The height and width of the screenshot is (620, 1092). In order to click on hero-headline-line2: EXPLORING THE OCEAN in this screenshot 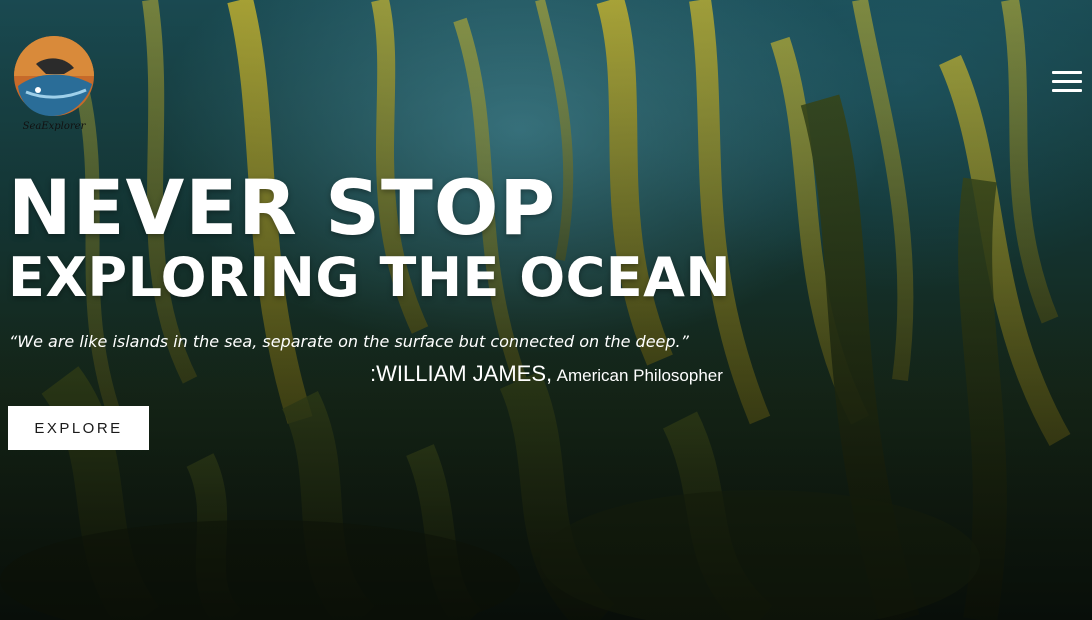, I will do `click(370, 277)`.